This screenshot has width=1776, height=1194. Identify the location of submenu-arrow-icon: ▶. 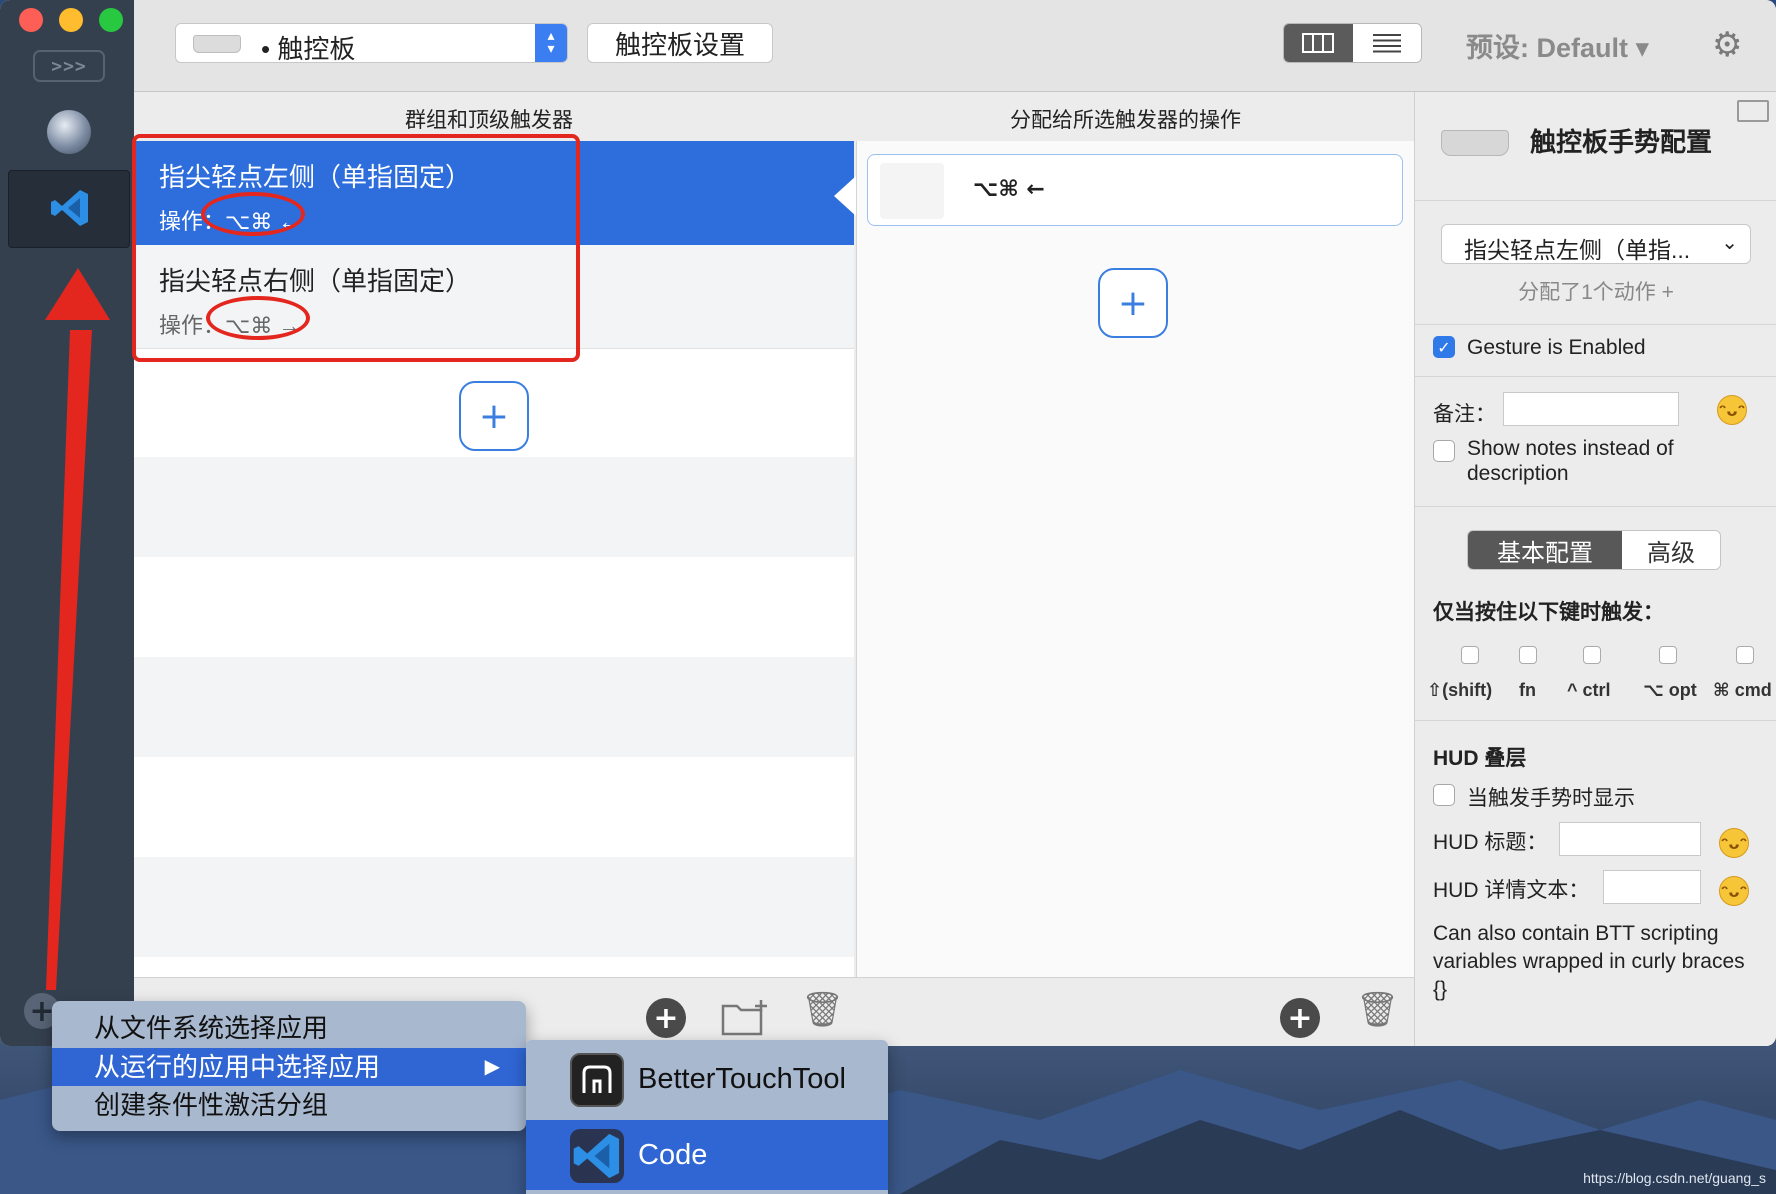
(492, 1067).